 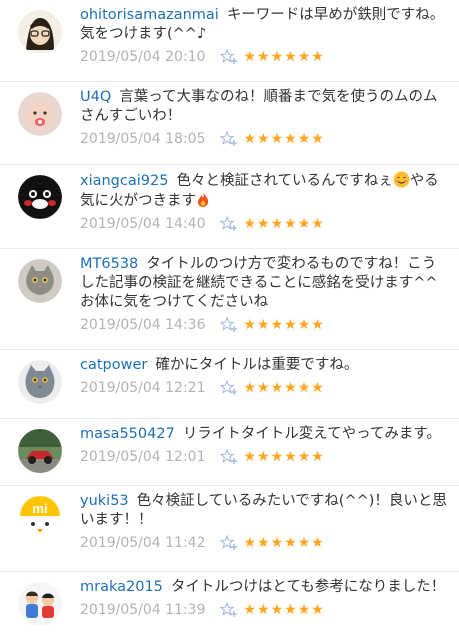 I want to click on username-link: ohitorisamazanmai, so click(x=149, y=15).